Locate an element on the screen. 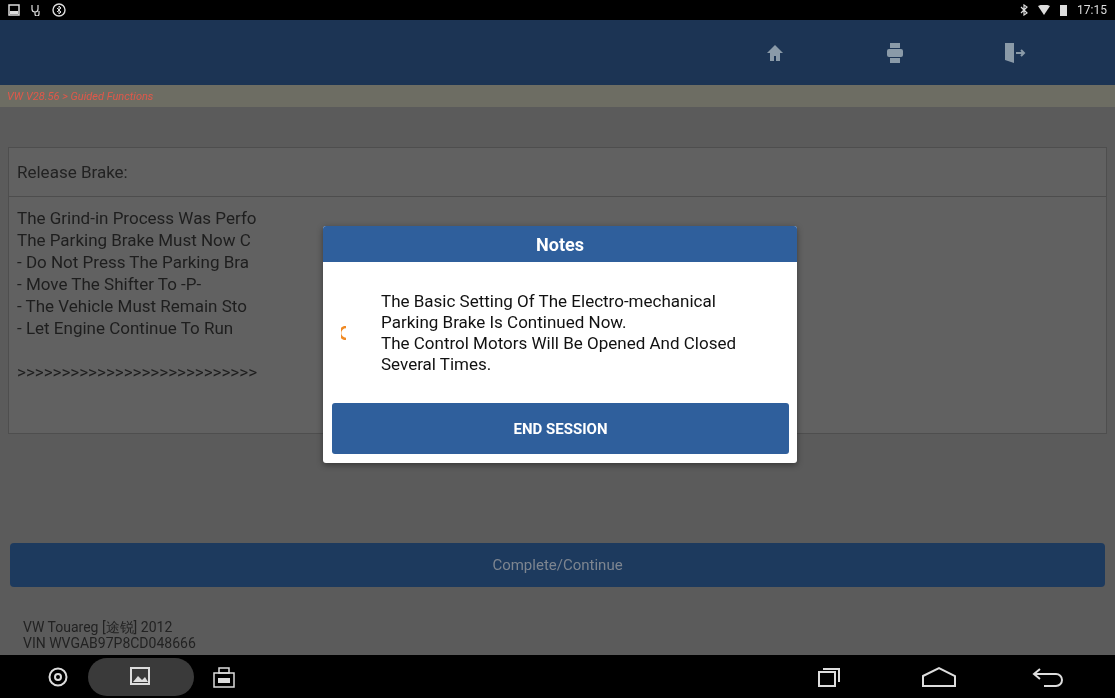 Image resolution: width=1115 pixels, height=698 pixels. instruction-line: - Do Not Press The Parking Bra is located at coordinates (133, 262).